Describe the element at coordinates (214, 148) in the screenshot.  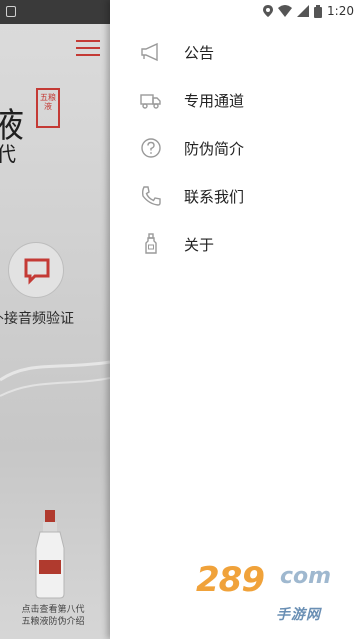
I see `menu-item-label: 防伪简介` at that location.